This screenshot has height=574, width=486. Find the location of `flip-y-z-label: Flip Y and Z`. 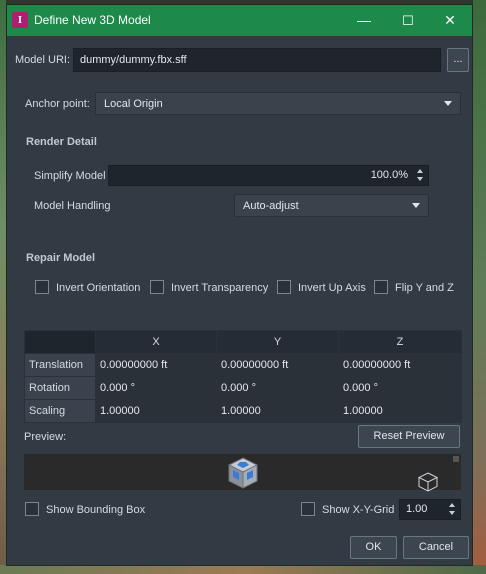

flip-y-z-label: Flip Y and Z is located at coordinates (424, 288).